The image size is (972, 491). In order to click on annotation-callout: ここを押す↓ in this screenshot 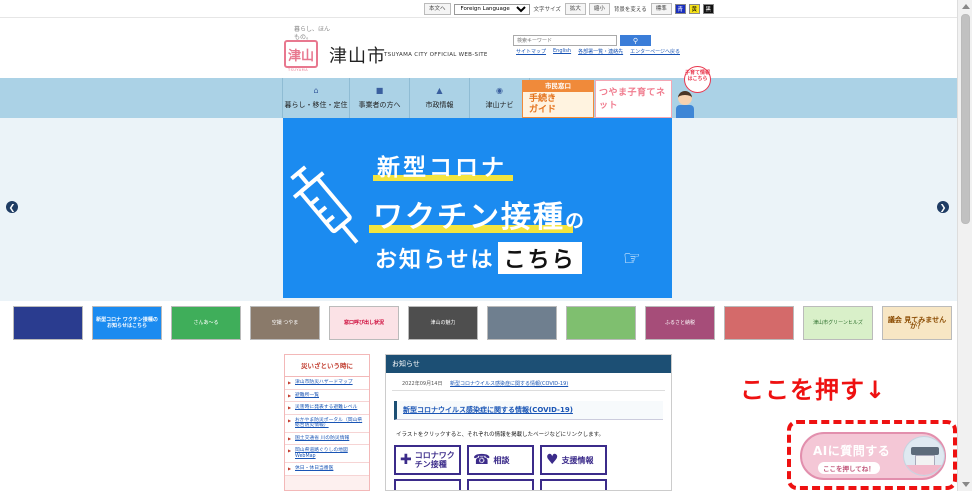, I will do `click(813, 390)`.